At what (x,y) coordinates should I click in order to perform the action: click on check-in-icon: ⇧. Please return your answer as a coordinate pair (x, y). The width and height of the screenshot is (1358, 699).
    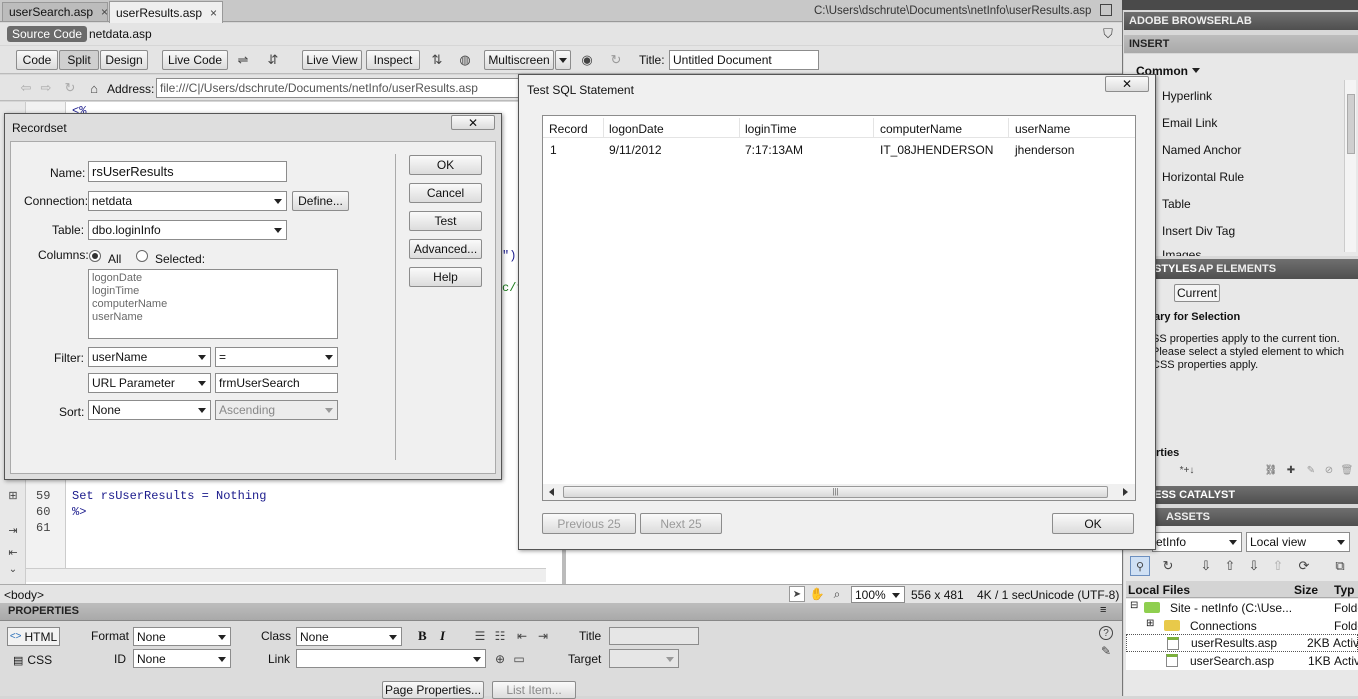
    Looking at the image, I should click on (1278, 566).